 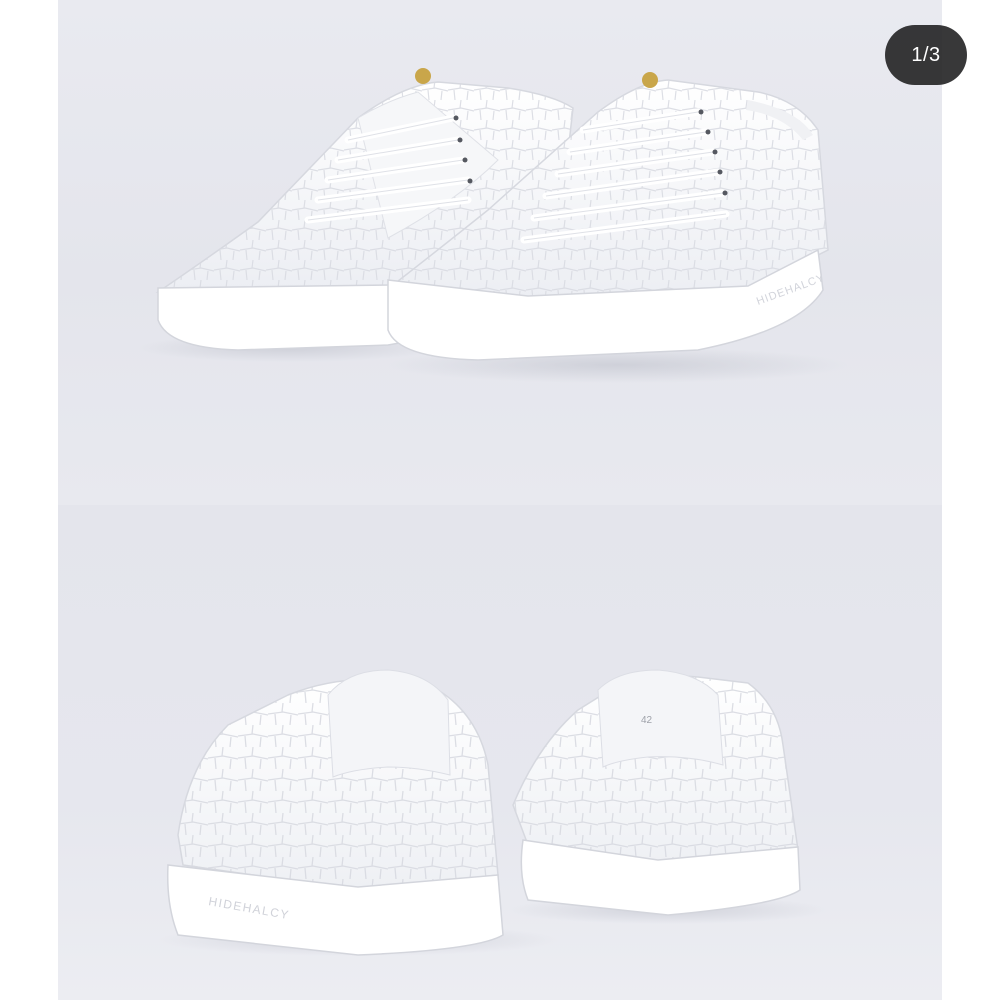 I want to click on size-label: 42, so click(x=647, y=720).